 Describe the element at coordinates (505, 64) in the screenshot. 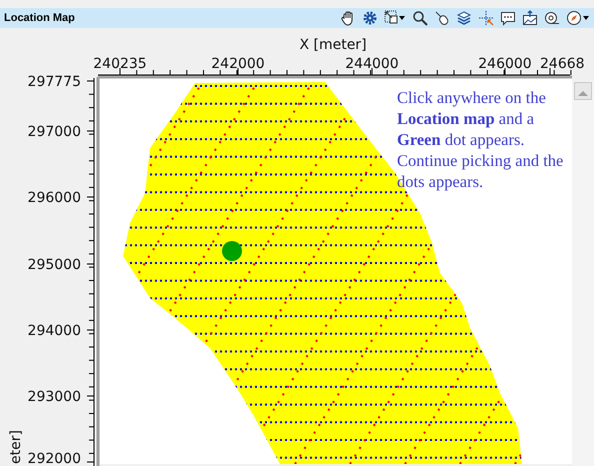

I see `x-tick-label: 246000` at that location.